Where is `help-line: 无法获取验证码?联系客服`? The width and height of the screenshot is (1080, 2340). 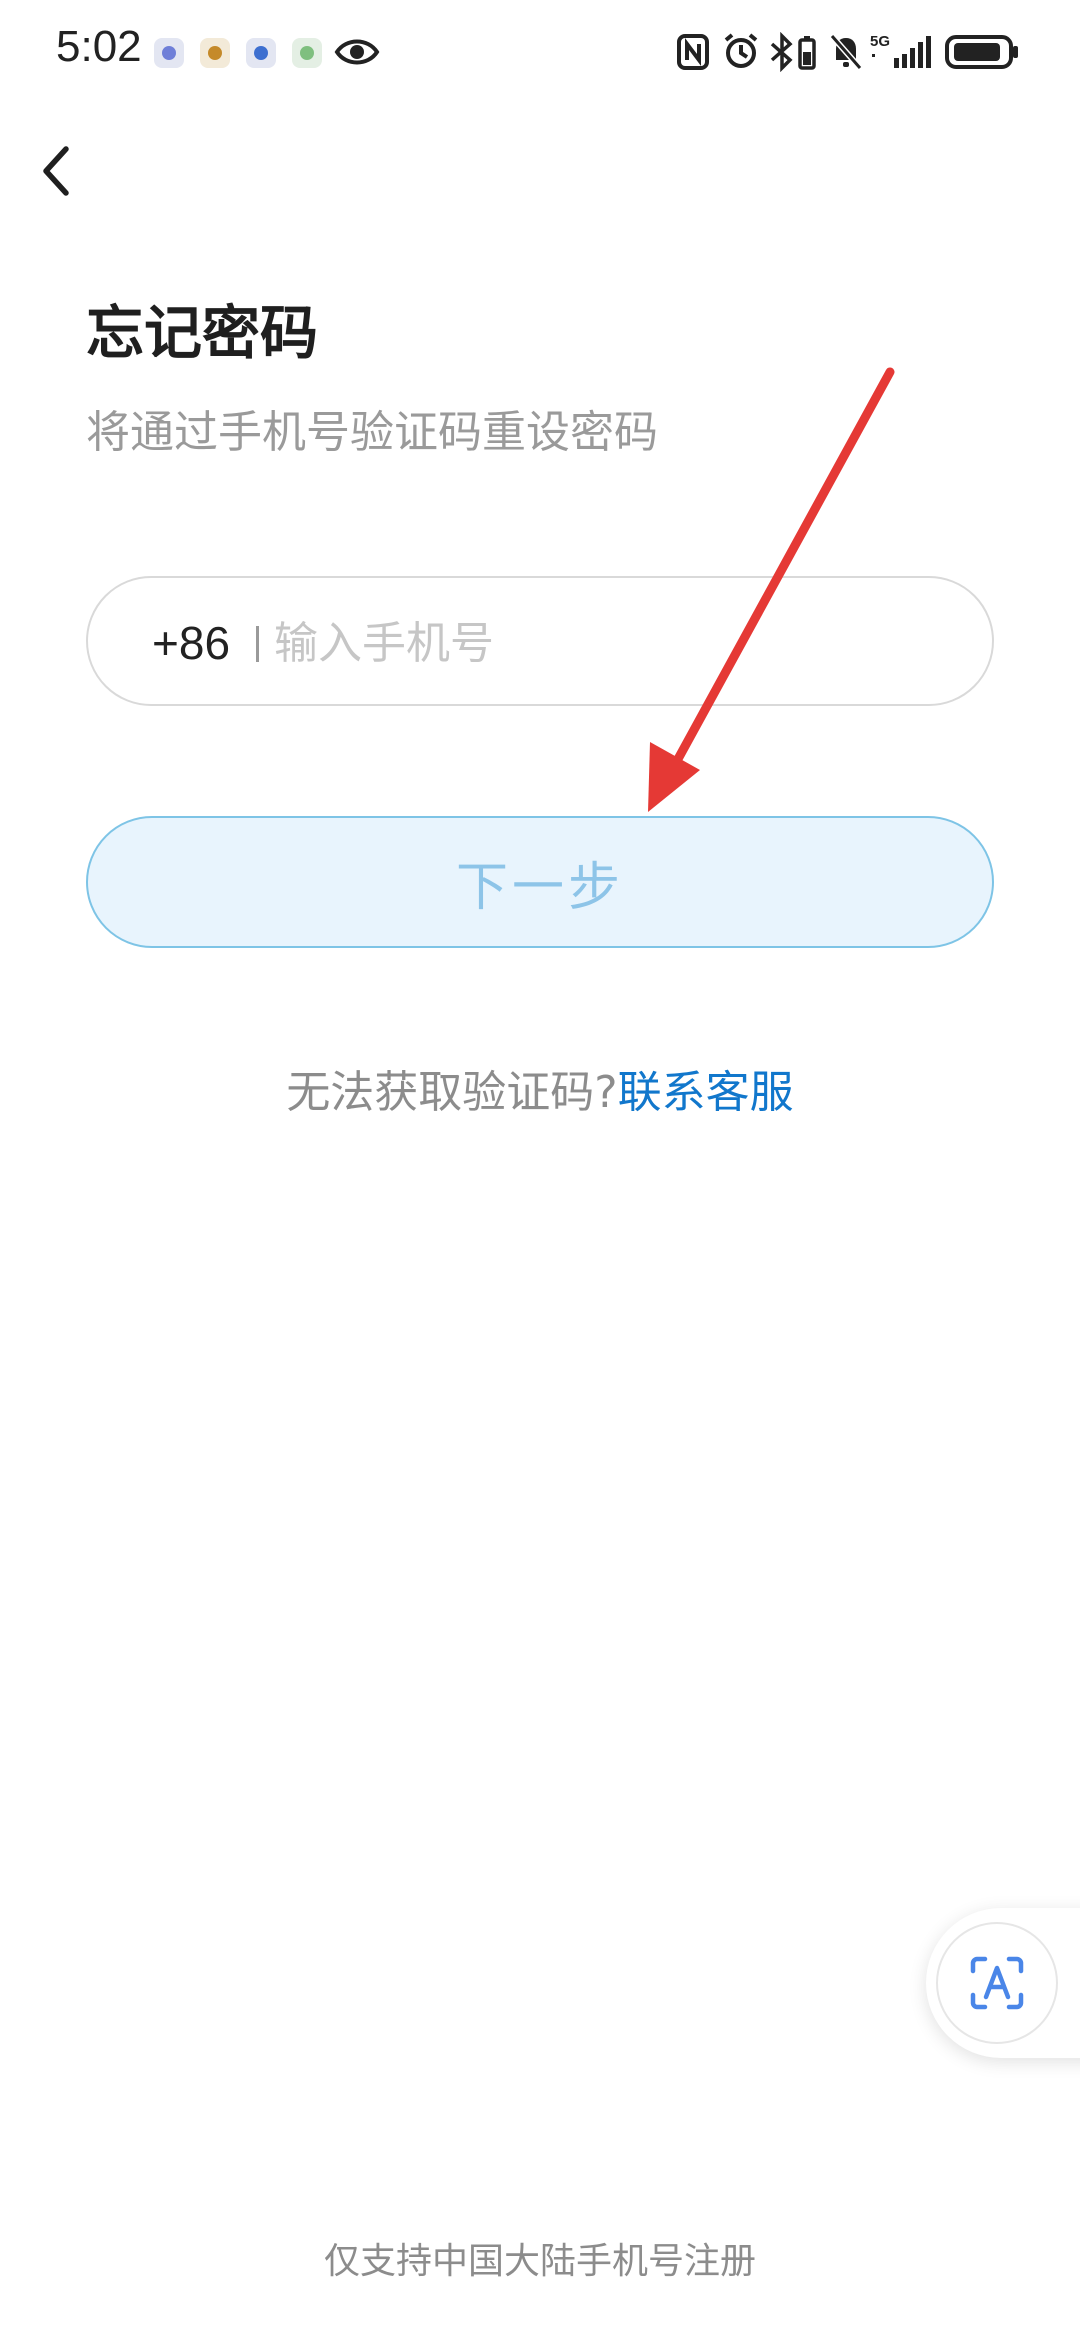 help-line: 无法获取验证码?联系客服 is located at coordinates (540, 1088).